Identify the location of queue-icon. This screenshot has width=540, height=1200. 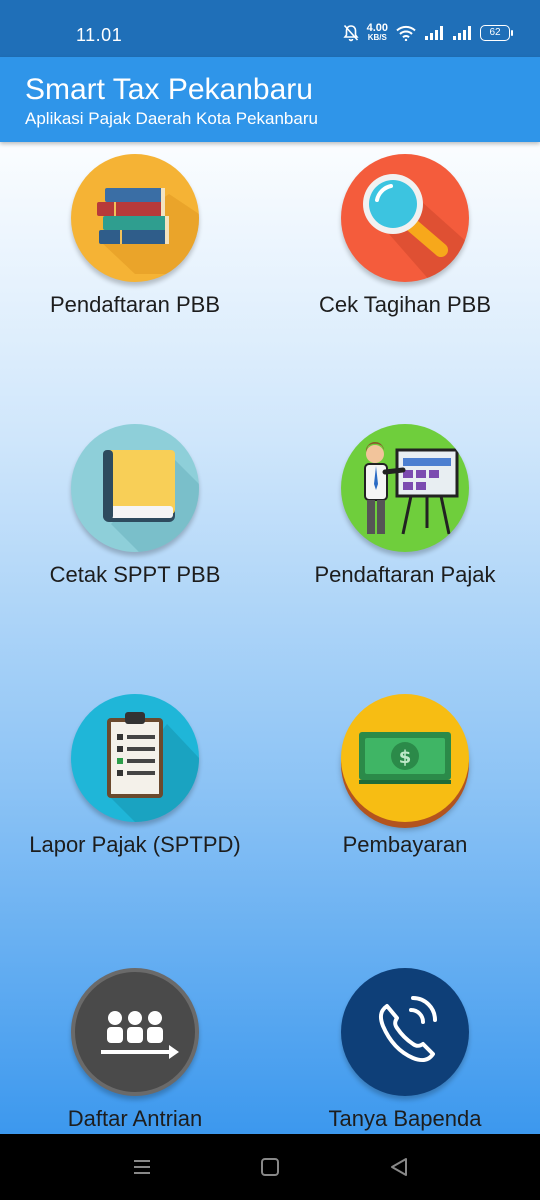
(135, 1032).